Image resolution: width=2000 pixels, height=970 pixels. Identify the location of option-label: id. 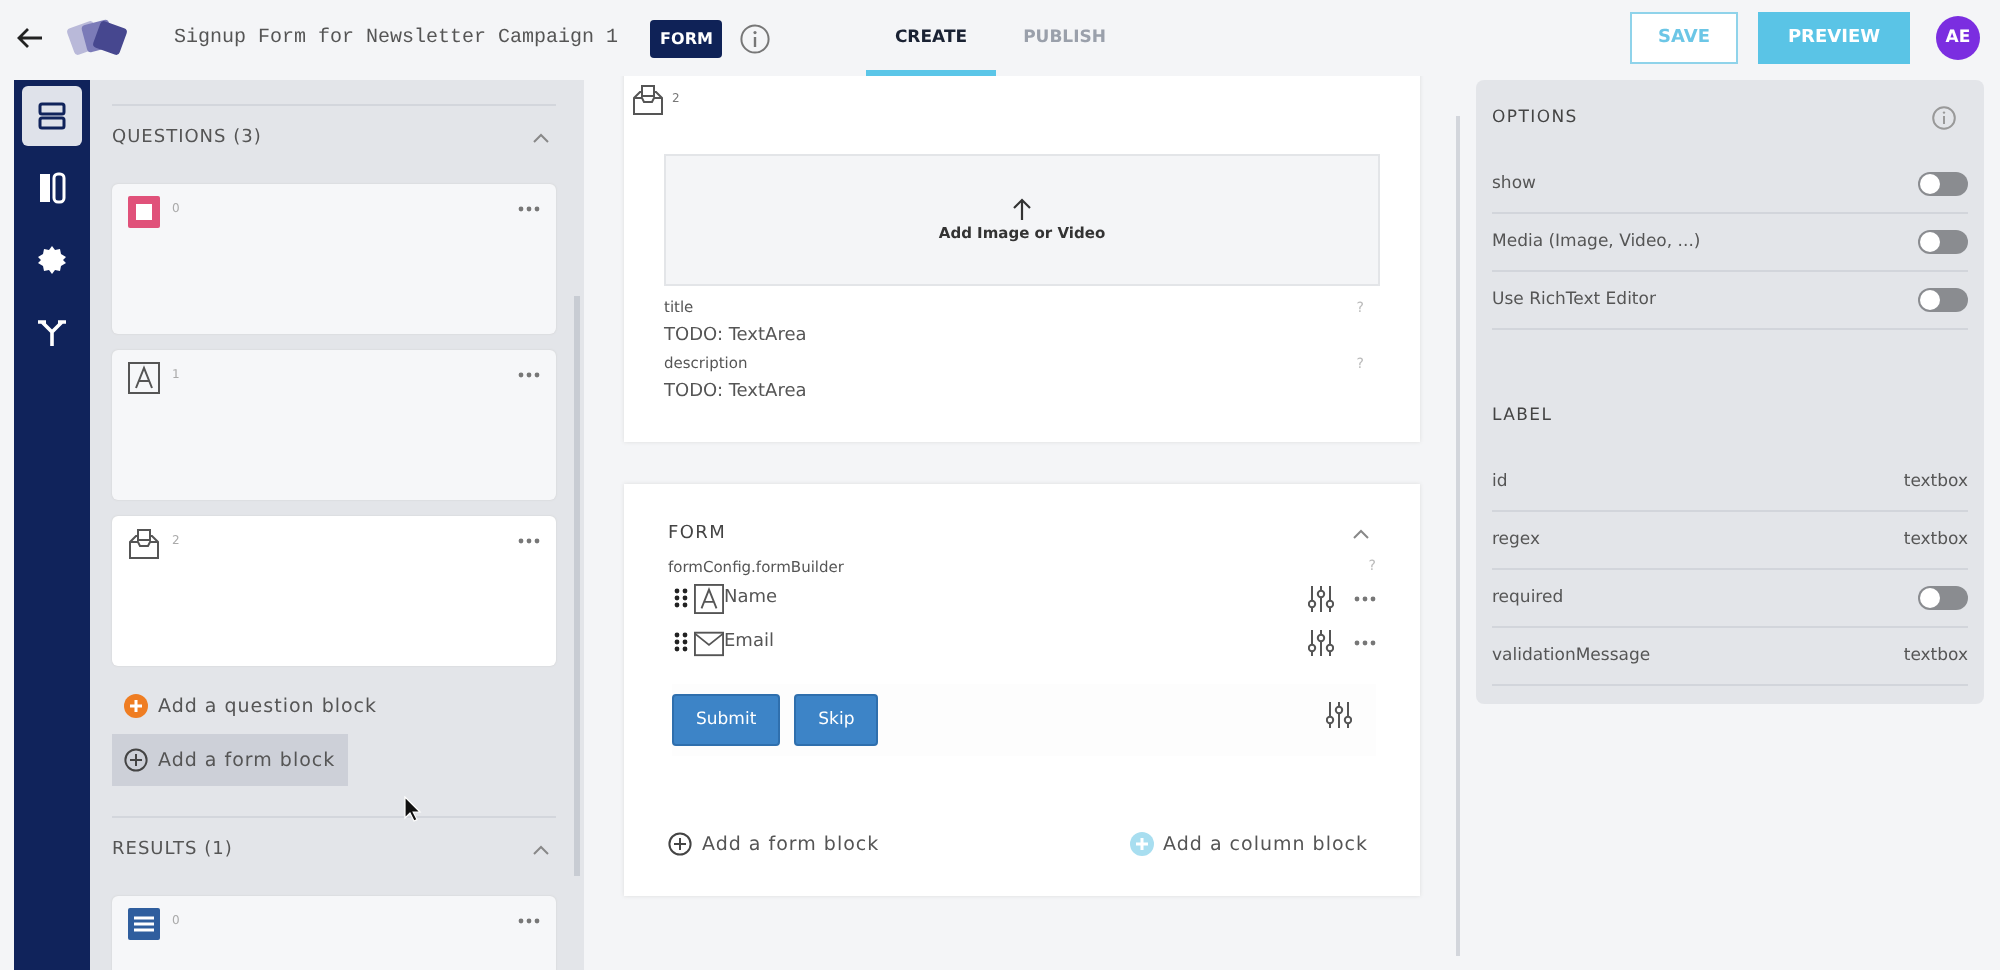
(1500, 482).